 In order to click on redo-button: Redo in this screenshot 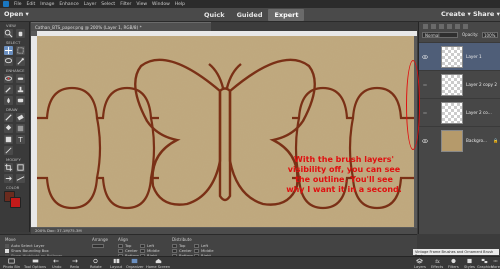, I will do `click(74, 263)`.